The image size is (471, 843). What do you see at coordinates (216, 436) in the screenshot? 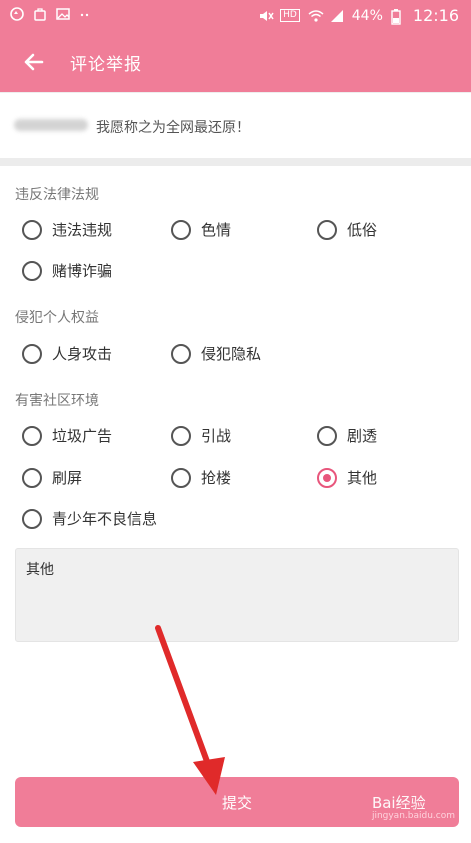
I see `option-label: 引战` at bounding box center [216, 436].